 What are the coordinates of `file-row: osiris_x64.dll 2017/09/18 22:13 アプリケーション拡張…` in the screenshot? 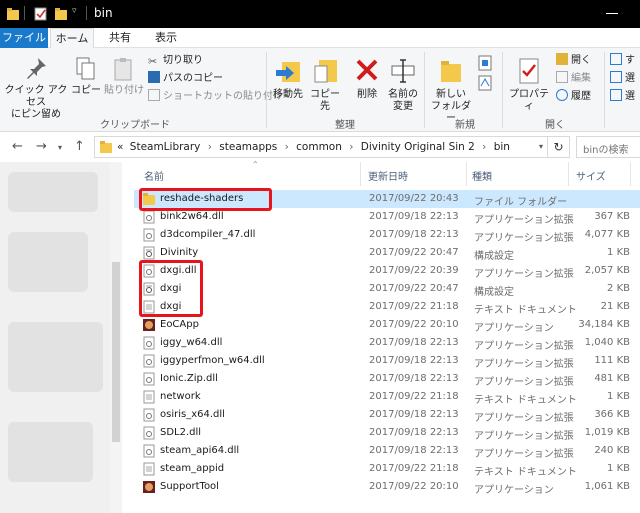 It's located at (387, 415).